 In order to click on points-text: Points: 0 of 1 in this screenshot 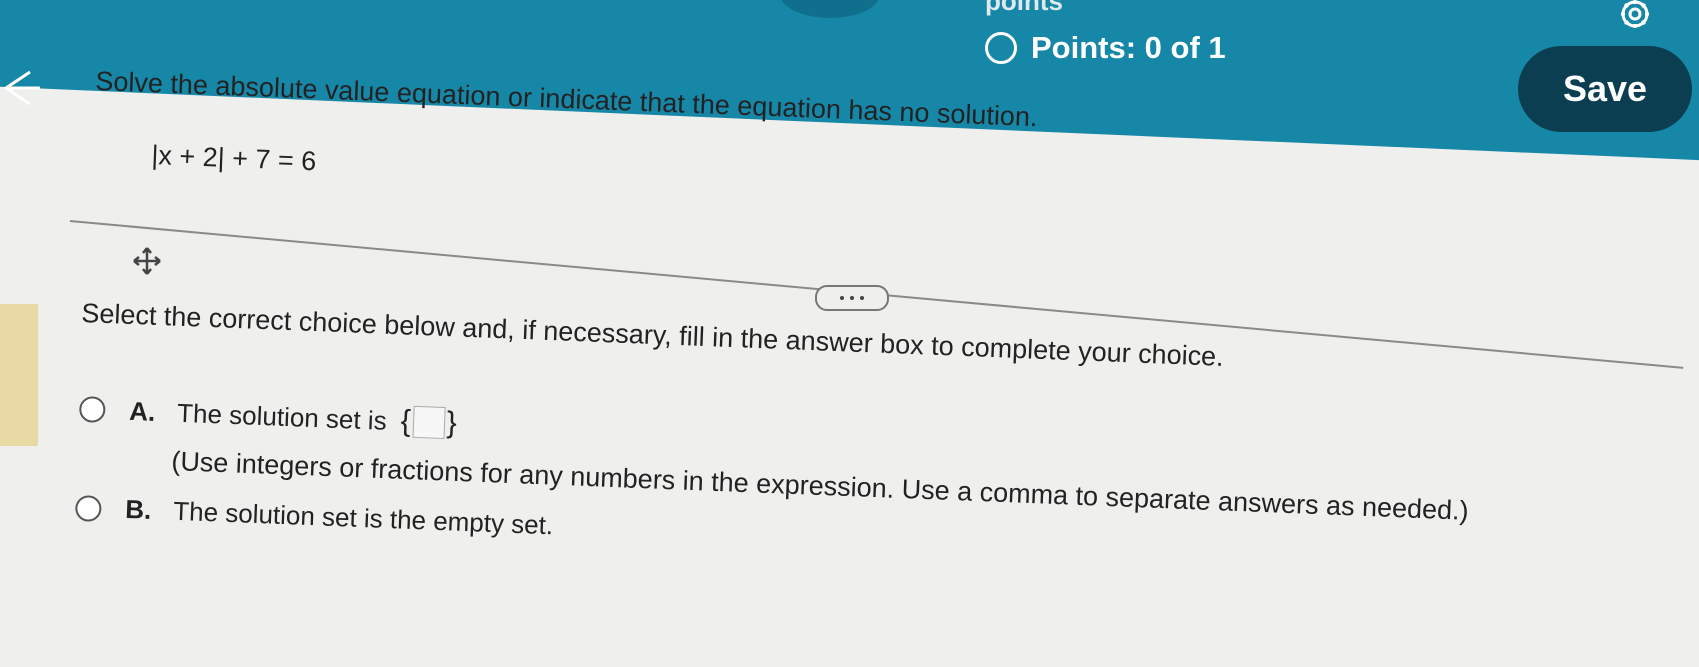, I will do `click(1128, 47)`.